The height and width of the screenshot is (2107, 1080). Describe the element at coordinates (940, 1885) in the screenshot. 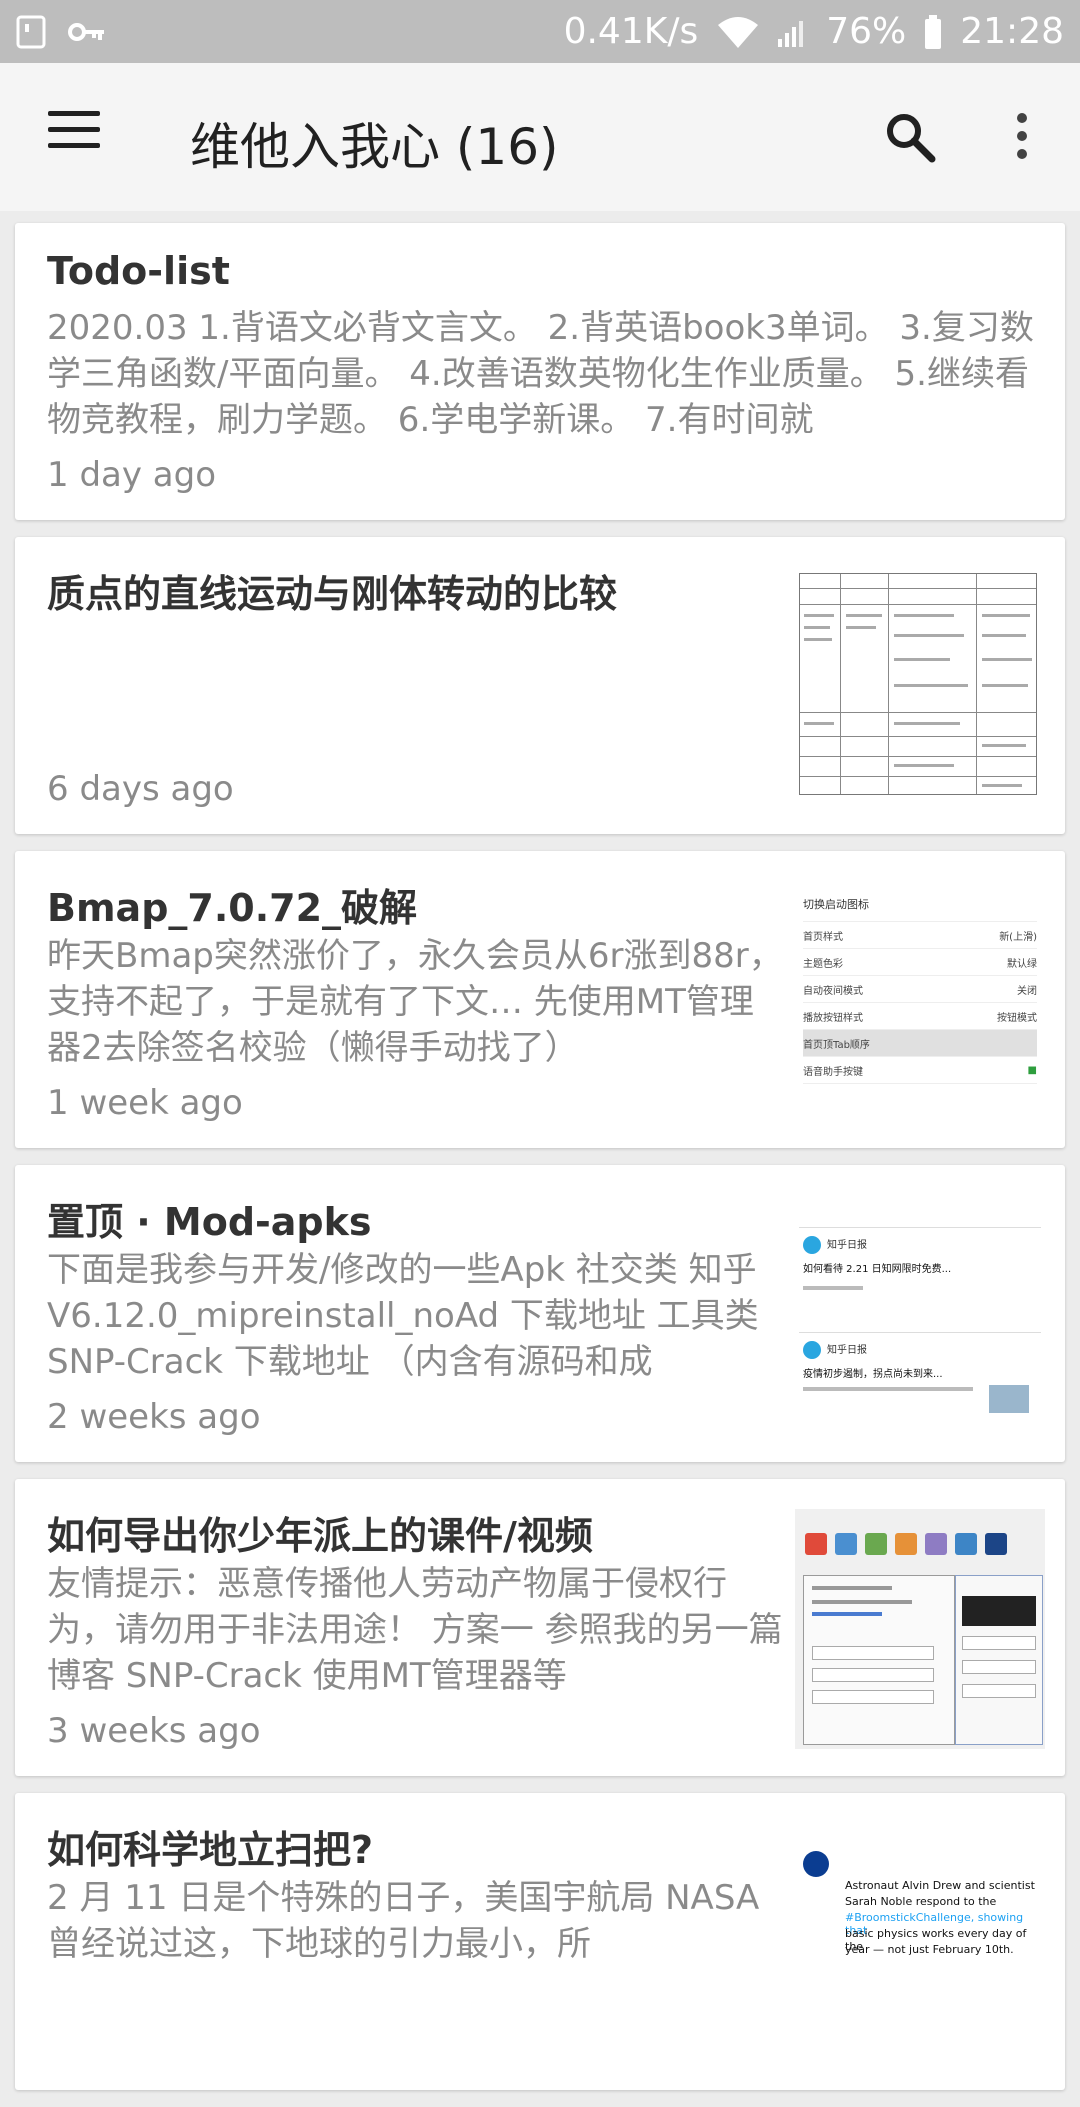

I see `thumb-text: Astronaut Alvin Drew and scientist` at that location.